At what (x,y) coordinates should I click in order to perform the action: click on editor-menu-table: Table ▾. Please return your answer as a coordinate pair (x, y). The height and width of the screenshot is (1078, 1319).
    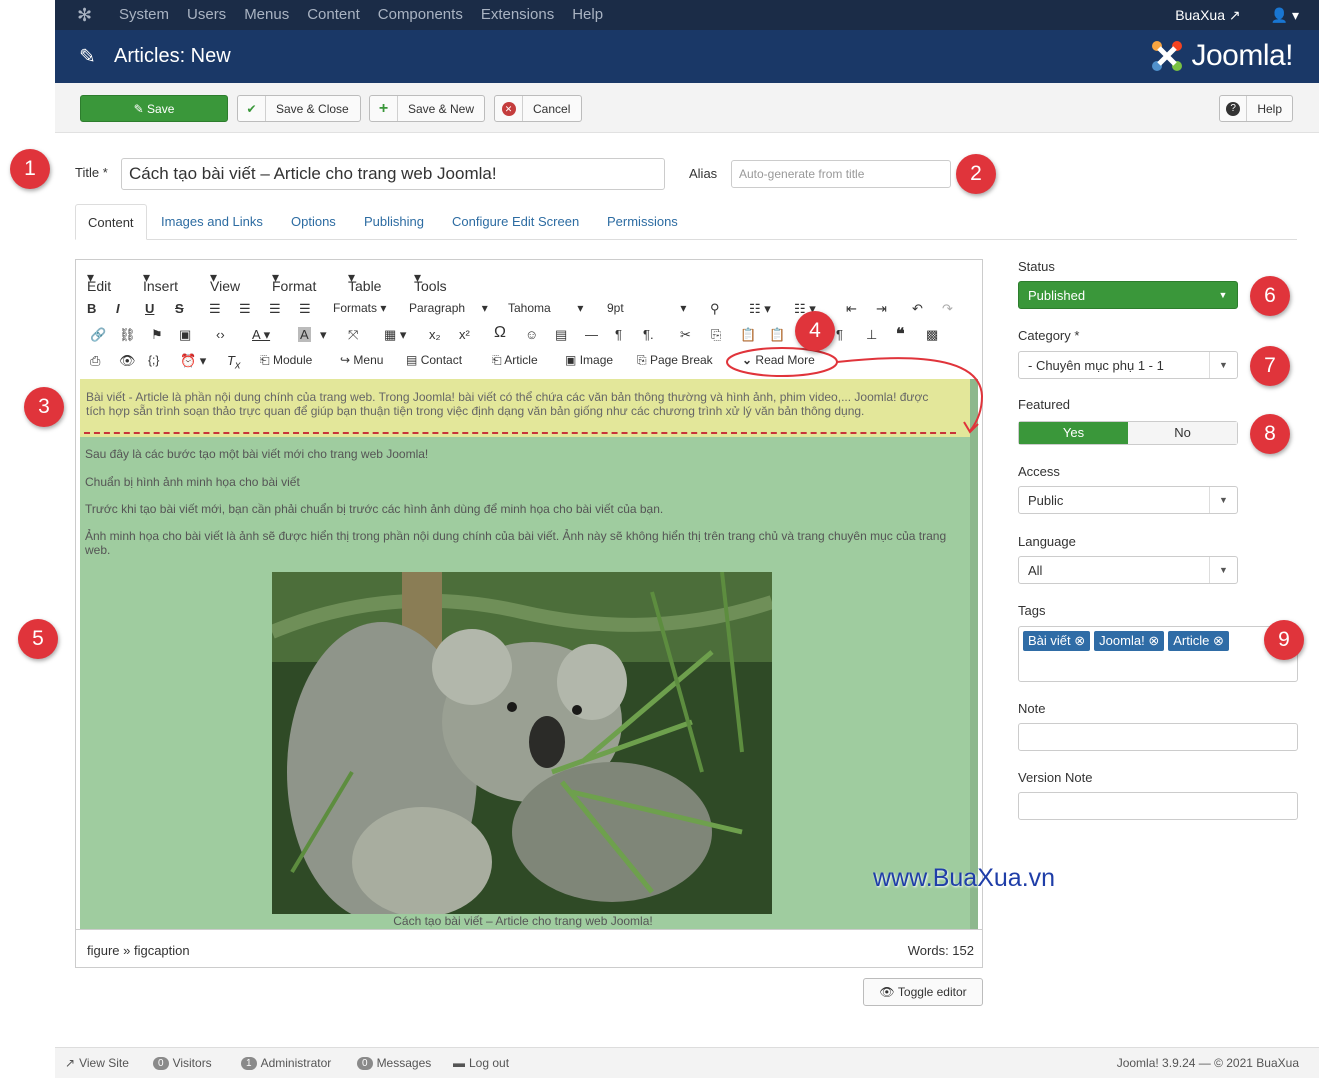
    Looking at the image, I should click on (364, 281).